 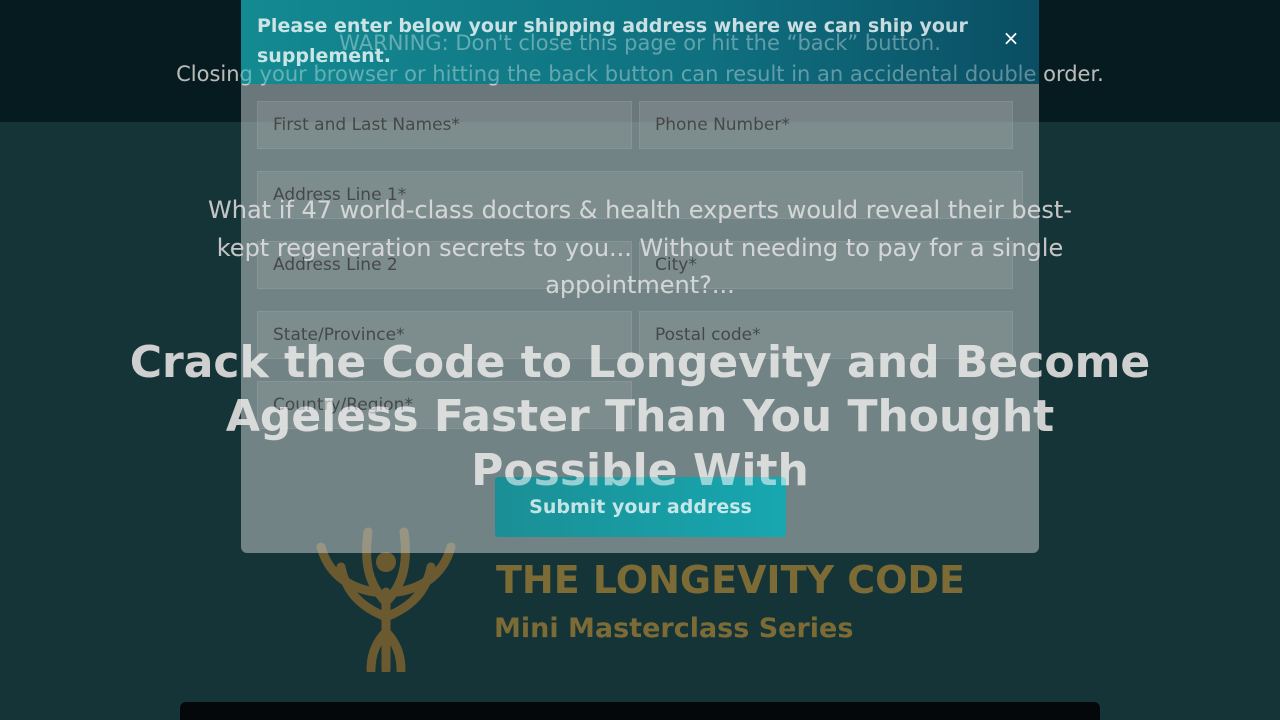 I want to click on phone-field, so click(x=826, y=125).